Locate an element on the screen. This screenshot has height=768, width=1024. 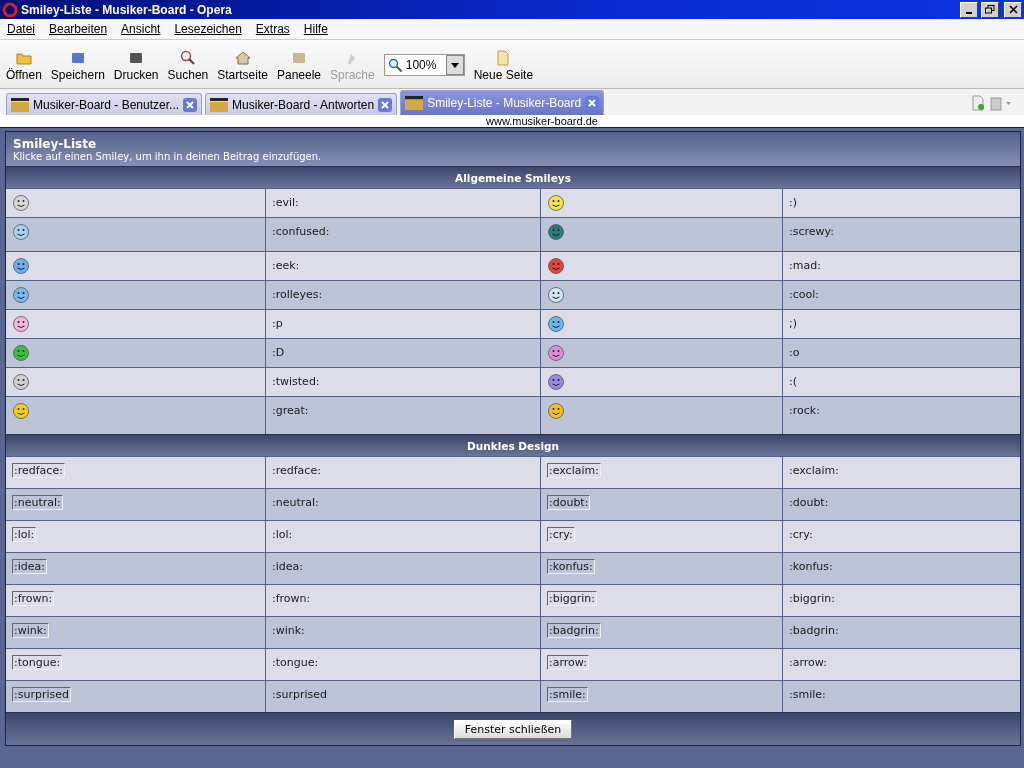
menu-item: Hilfe is located at coordinates (315, 29).